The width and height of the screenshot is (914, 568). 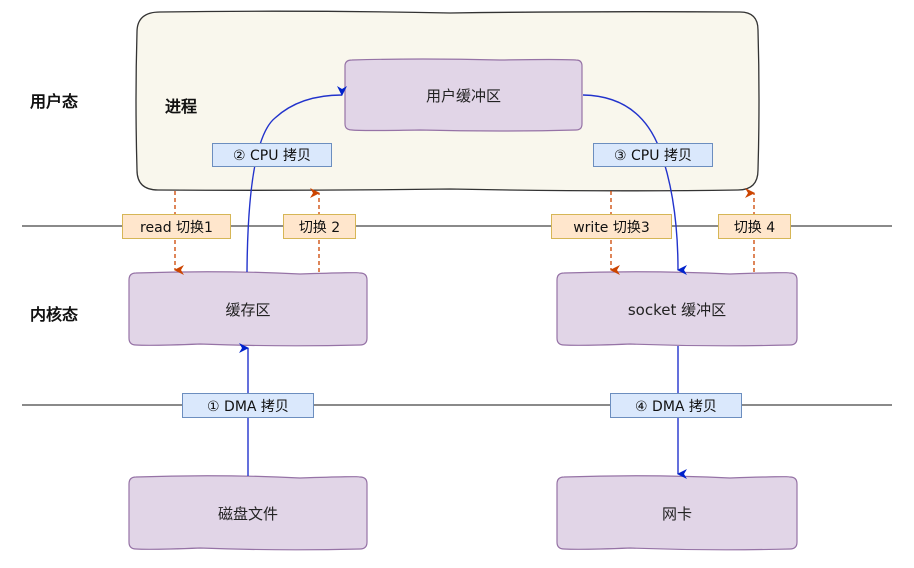 What do you see at coordinates (319, 226) in the screenshot?
I see `switch-2-tag: 切换 2` at bounding box center [319, 226].